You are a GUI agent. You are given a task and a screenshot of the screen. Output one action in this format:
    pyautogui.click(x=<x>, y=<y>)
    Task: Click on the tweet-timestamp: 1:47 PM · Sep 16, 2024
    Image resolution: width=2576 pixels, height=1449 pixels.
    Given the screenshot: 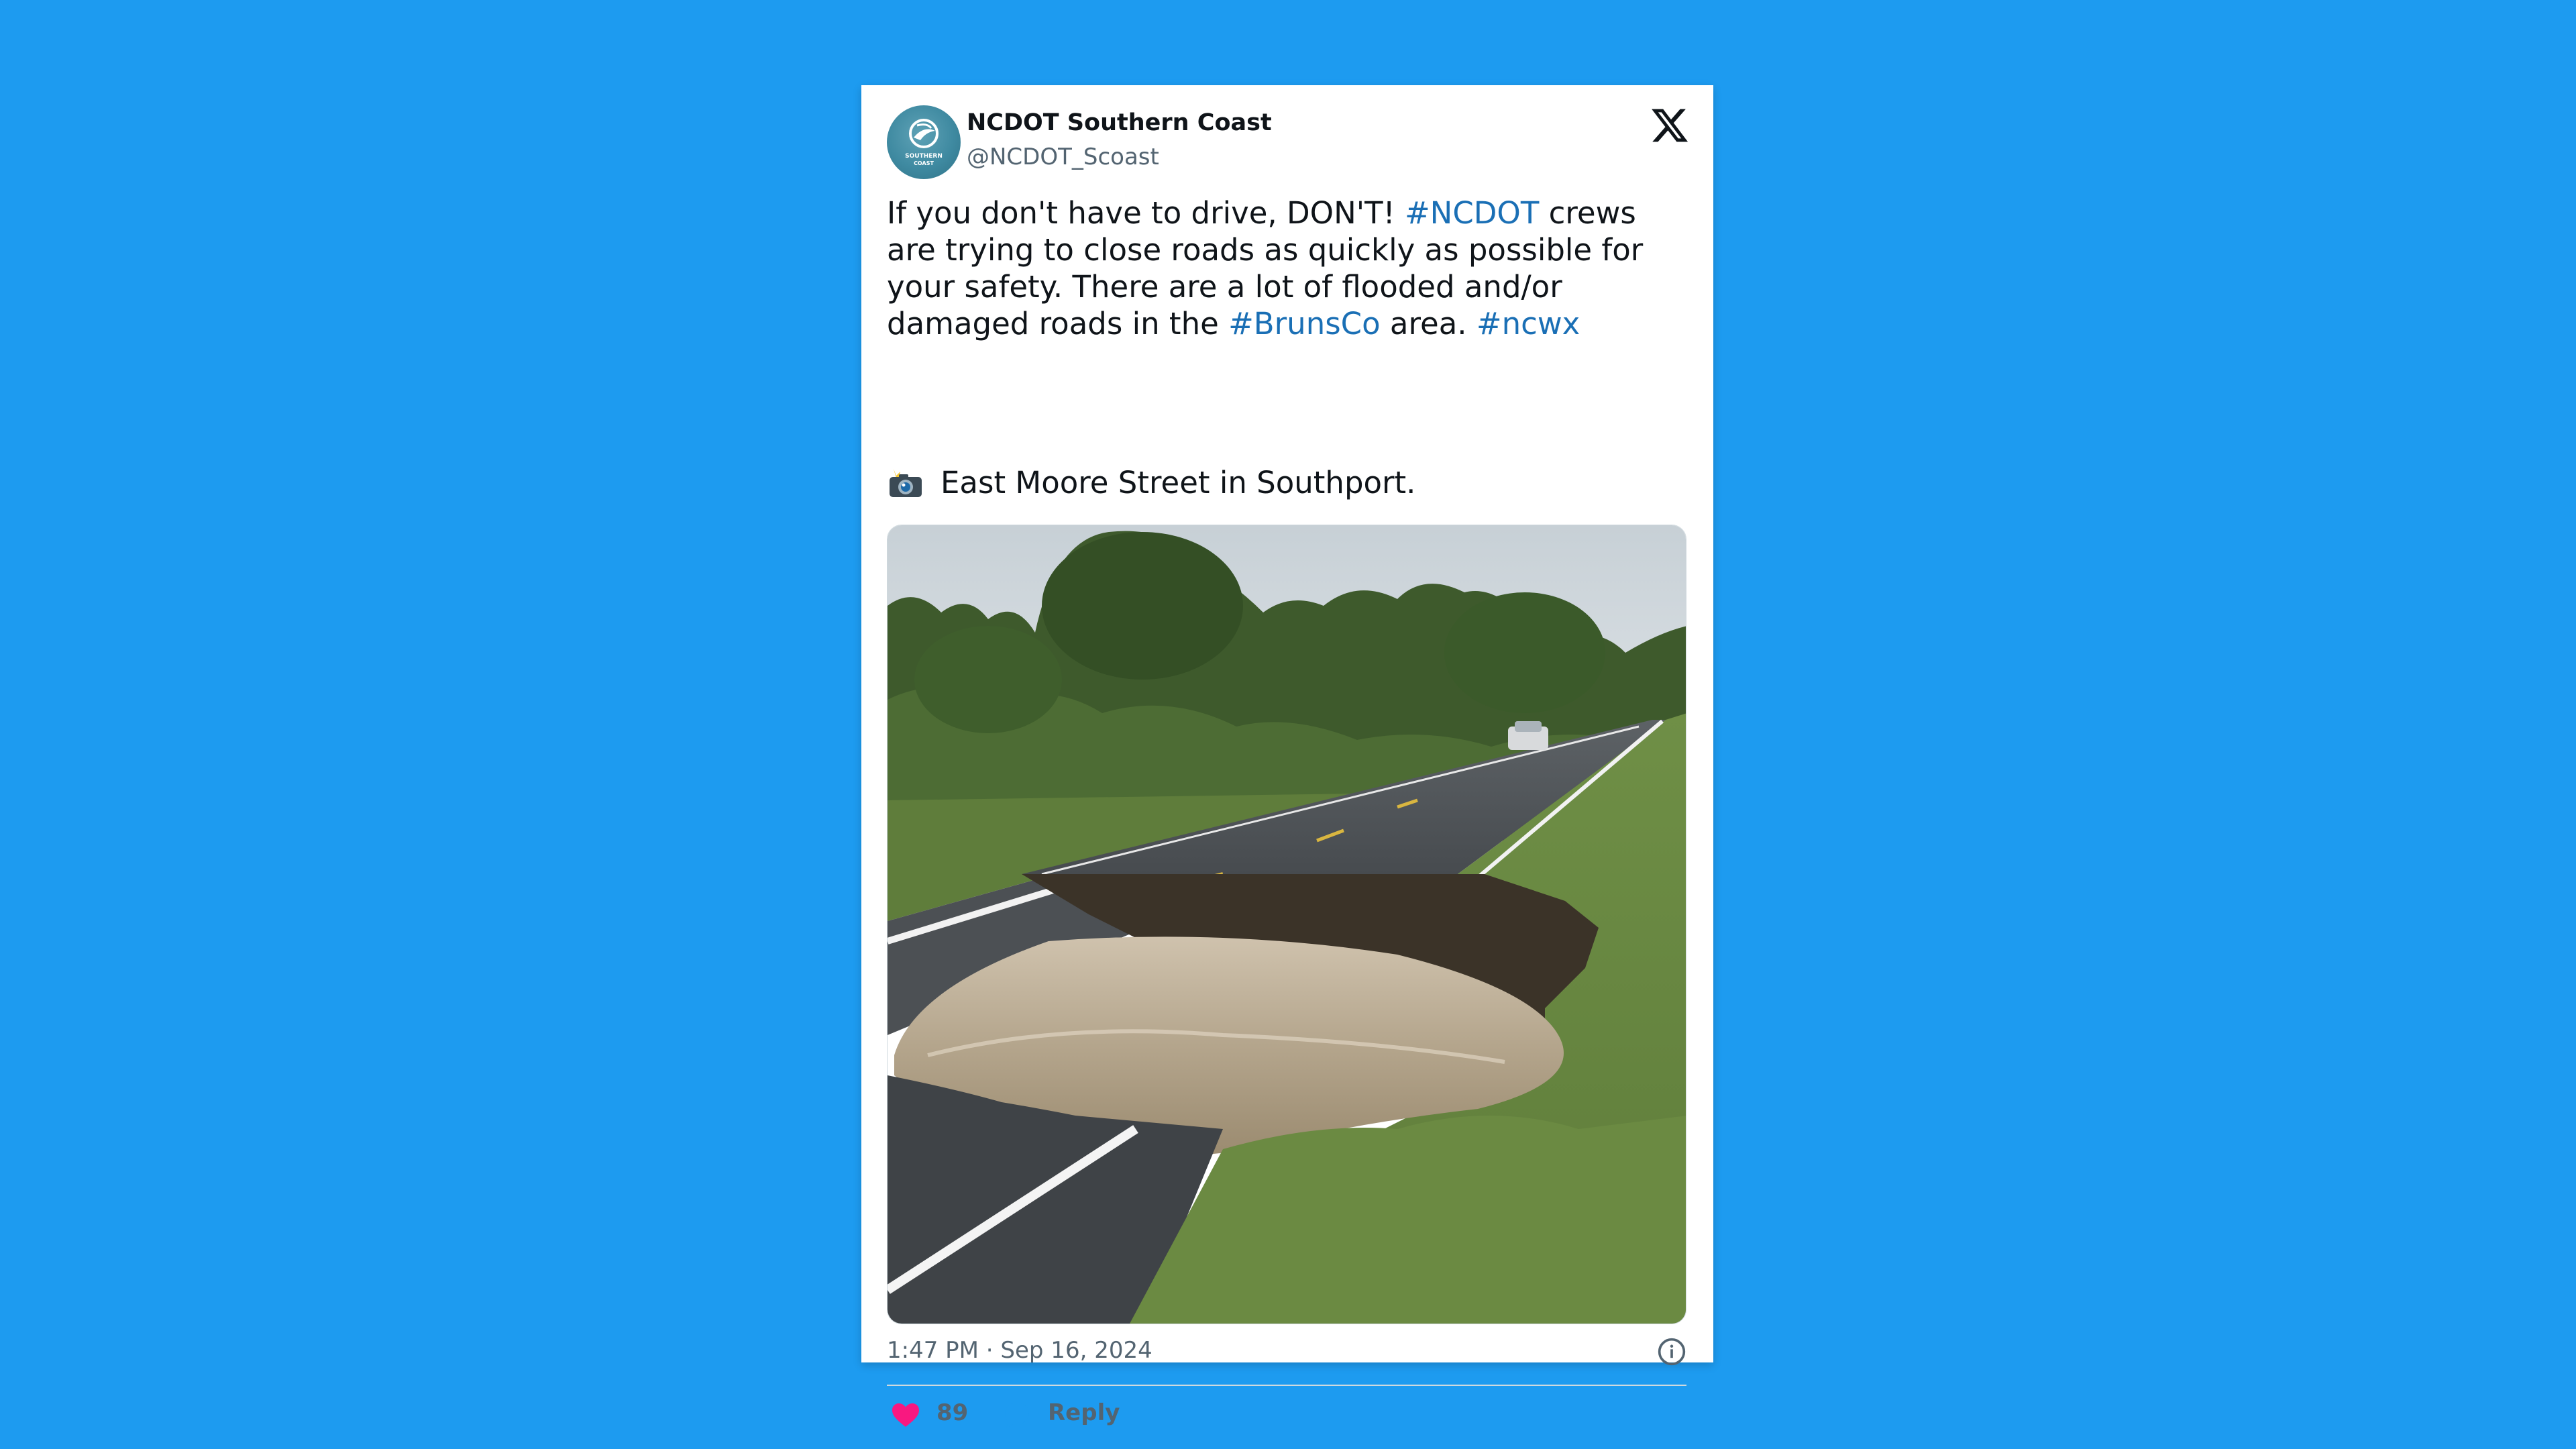 What is the action you would take?
    pyautogui.click(x=1019, y=1350)
    